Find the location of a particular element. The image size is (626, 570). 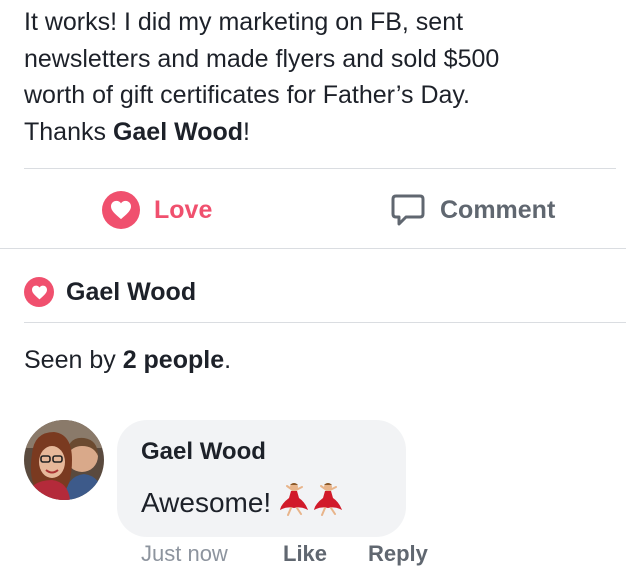

post-exclamation: ! is located at coordinates (246, 131).